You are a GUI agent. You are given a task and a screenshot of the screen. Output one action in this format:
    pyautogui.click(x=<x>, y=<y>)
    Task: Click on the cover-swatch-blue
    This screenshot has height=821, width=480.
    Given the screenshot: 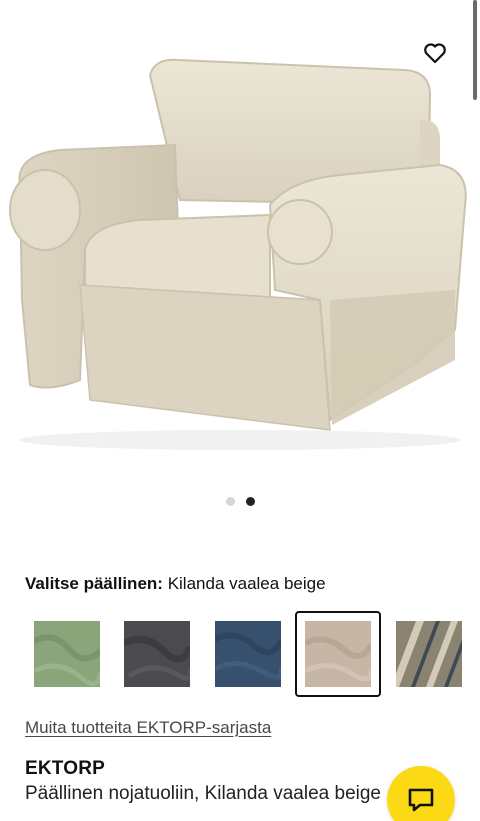 What is the action you would take?
    pyautogui.click(x=248, y=654)
    